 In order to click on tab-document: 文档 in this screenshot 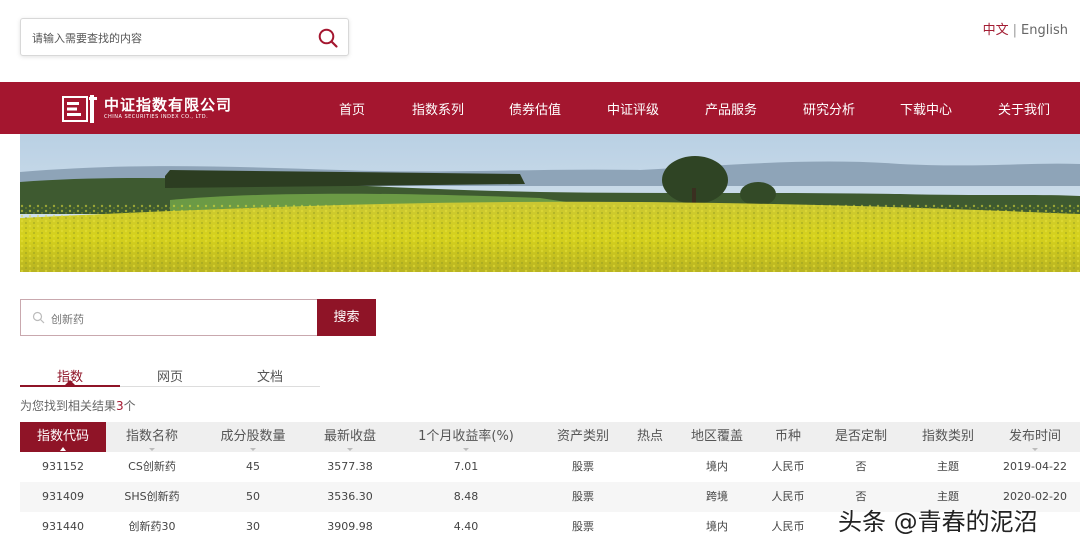, I will do `click(270, 375)`.